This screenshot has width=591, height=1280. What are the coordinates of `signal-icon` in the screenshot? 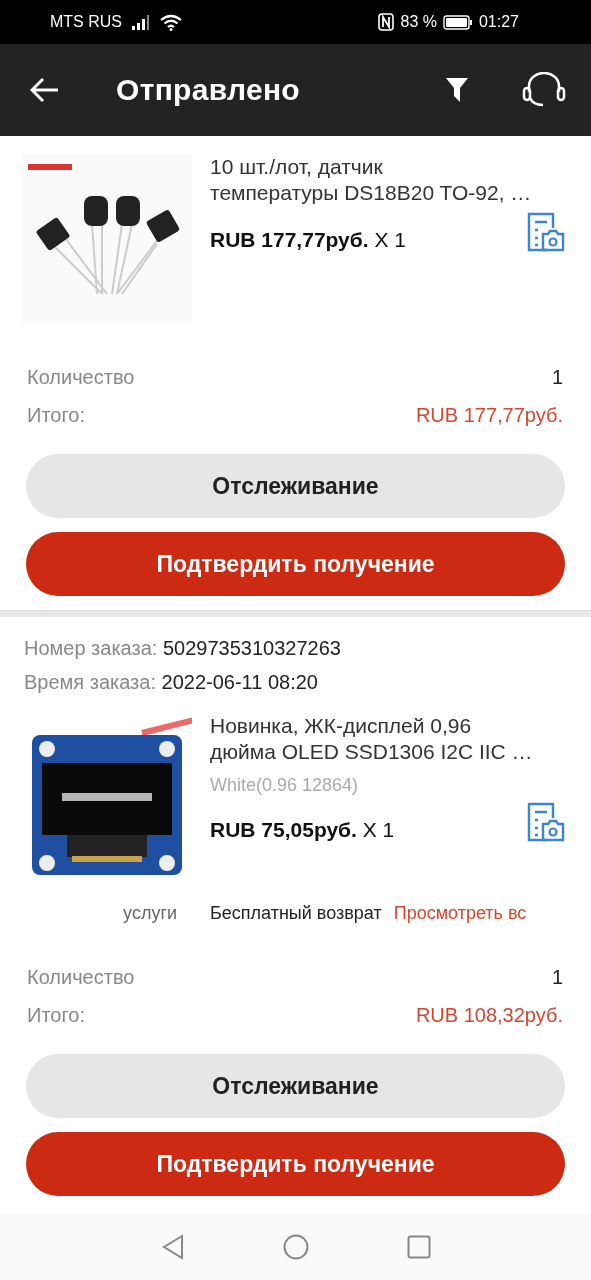 It's located at (141, 22).